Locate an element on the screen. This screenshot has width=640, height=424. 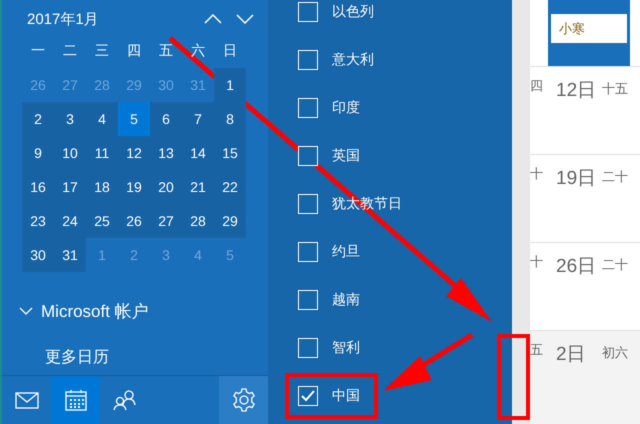
holiday-label: 中国 is located at coordinates (346, 396).